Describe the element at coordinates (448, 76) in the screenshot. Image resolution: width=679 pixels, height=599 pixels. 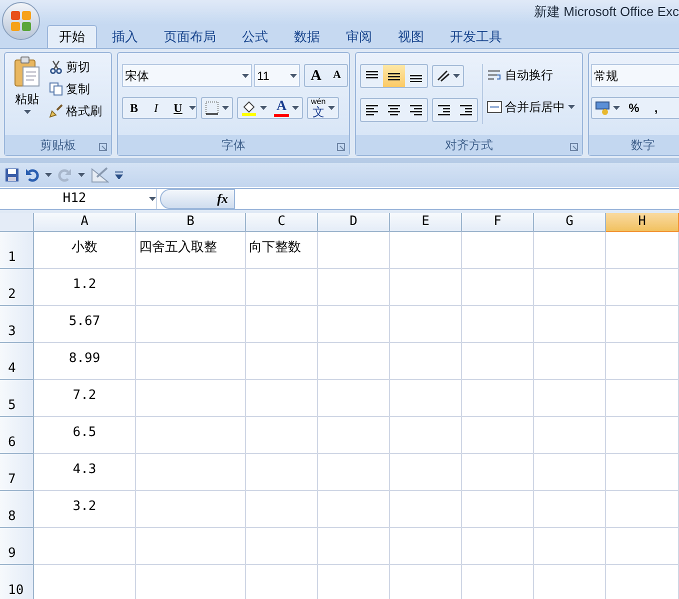
I see `orientation-button` at that location.